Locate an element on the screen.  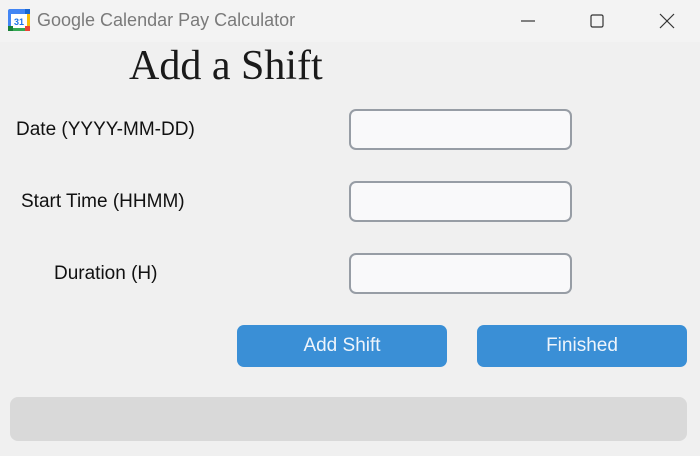
close-icon is located at coordinates (667, 21).